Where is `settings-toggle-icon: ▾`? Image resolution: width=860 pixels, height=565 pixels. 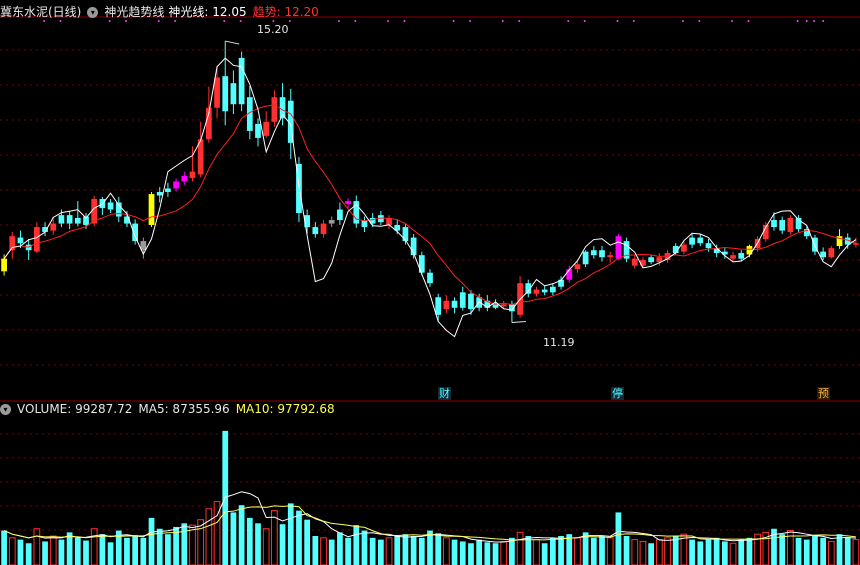 settings-toggle-icon: ▾ is located at coordinates (93, 12).